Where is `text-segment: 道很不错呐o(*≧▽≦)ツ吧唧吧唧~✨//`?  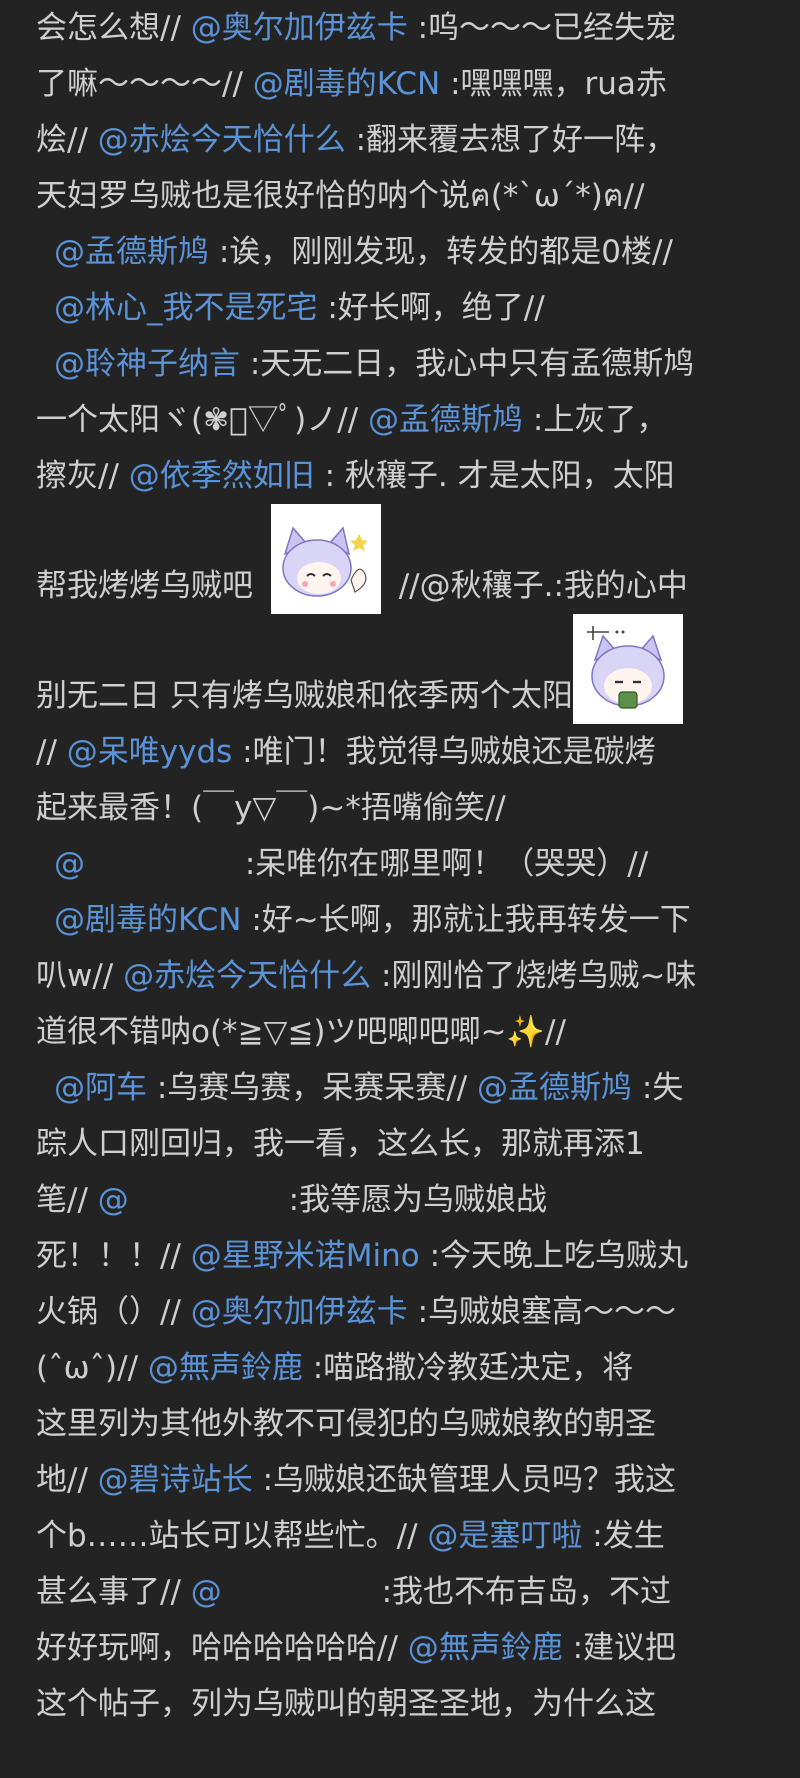
text-segment: 道很不错呐o(*≧▽≦)ツ吧唧吧唧~✨// is located at coordinates (301, 1032).